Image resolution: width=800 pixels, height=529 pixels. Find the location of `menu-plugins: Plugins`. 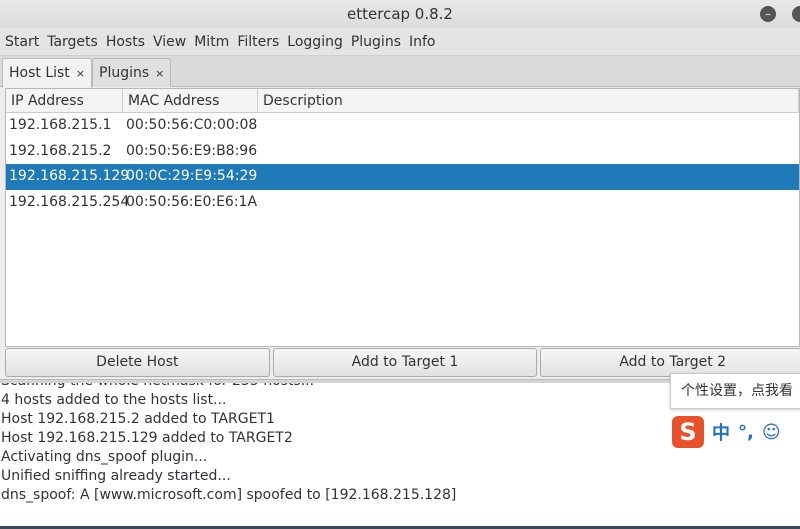

menu-plugins: Plugins is located at coordinates (376, 41).